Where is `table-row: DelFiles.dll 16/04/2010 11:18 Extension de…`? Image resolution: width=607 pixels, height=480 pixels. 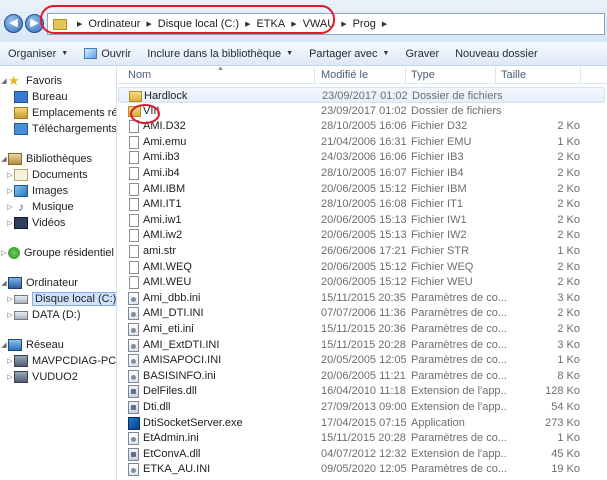 table-row: DelFiles.dll 16/04/2010 11:18 Extension de… is located at coordinates (361, 391).